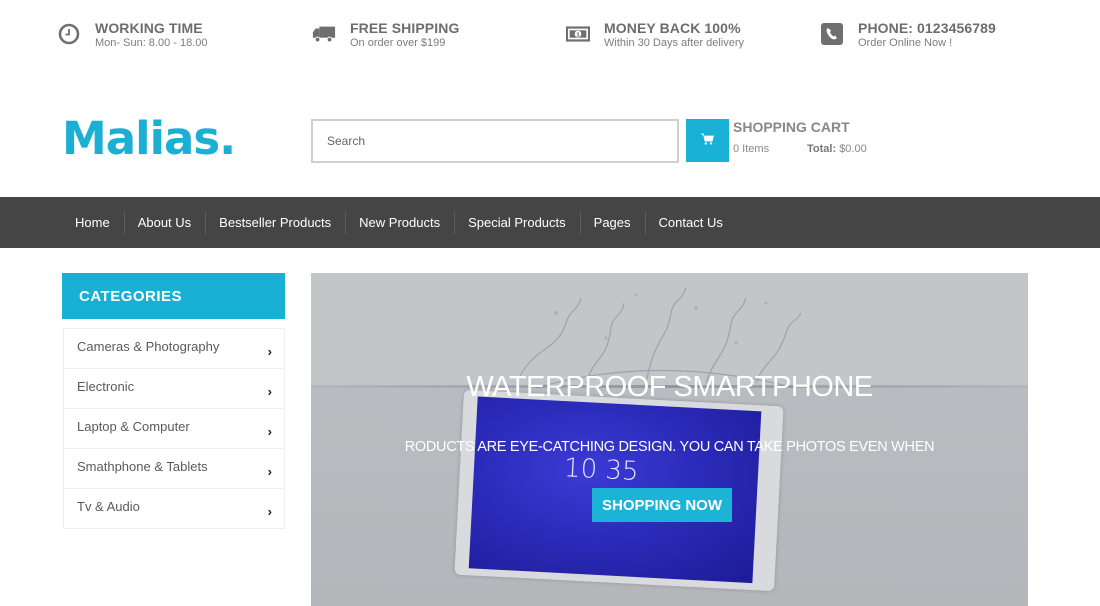  Describe the element at coordinates (108, 506) in the screenshot. I see `category-label: Tv & Audio` at that location.